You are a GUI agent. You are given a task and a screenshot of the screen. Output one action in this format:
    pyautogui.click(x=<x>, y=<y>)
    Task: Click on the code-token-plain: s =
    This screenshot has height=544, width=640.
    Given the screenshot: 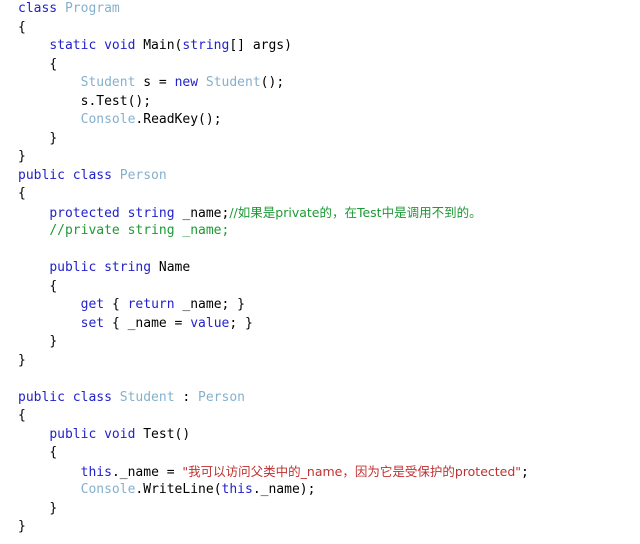 What is the action you would take?
    pyautogui.click(x=155, y=82)
    